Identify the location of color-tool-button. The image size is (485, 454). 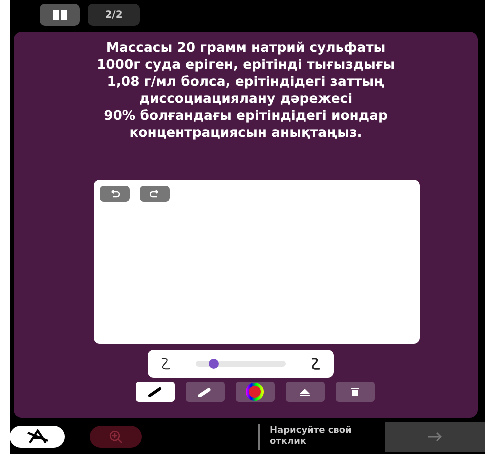
(255, 392).